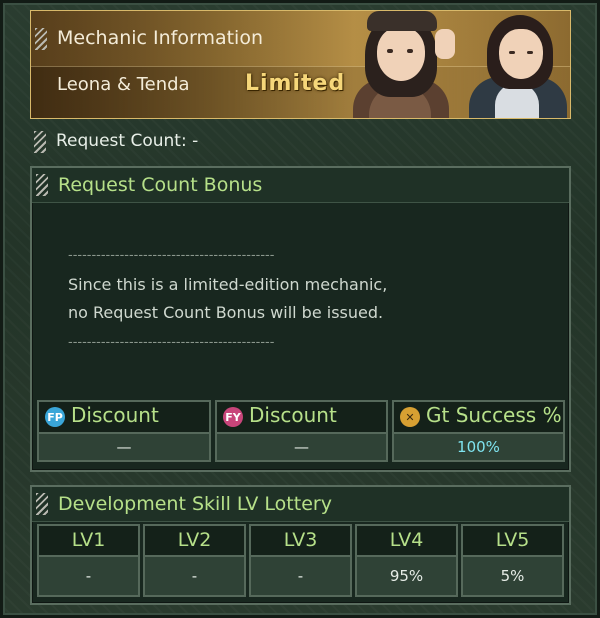 The width and height of the screenshot is (600, 618). I want to click on lv2-label: LV2, so click(194, 541).